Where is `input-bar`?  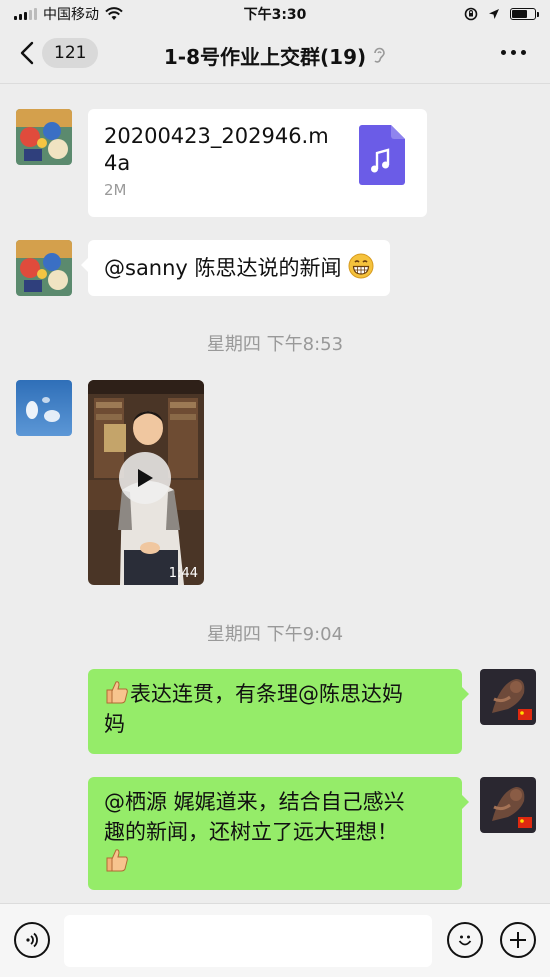 input-bar is located at coordinates (275, 940).